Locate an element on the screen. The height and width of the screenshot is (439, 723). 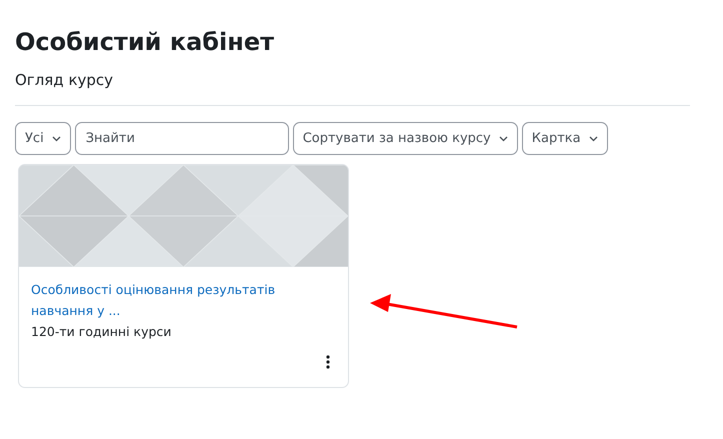
filter-dropdown: Картка is located at coordinates (565, 139).